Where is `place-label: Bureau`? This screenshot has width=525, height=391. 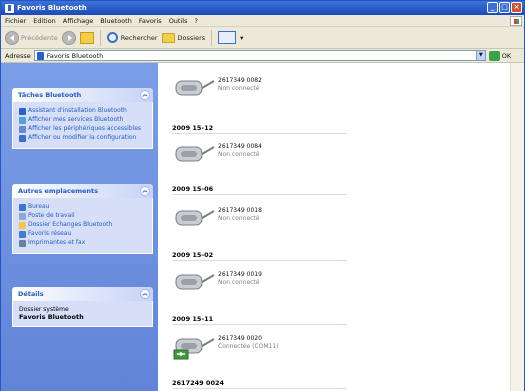
place-label: Bureau is located at coordinates (39, 206).